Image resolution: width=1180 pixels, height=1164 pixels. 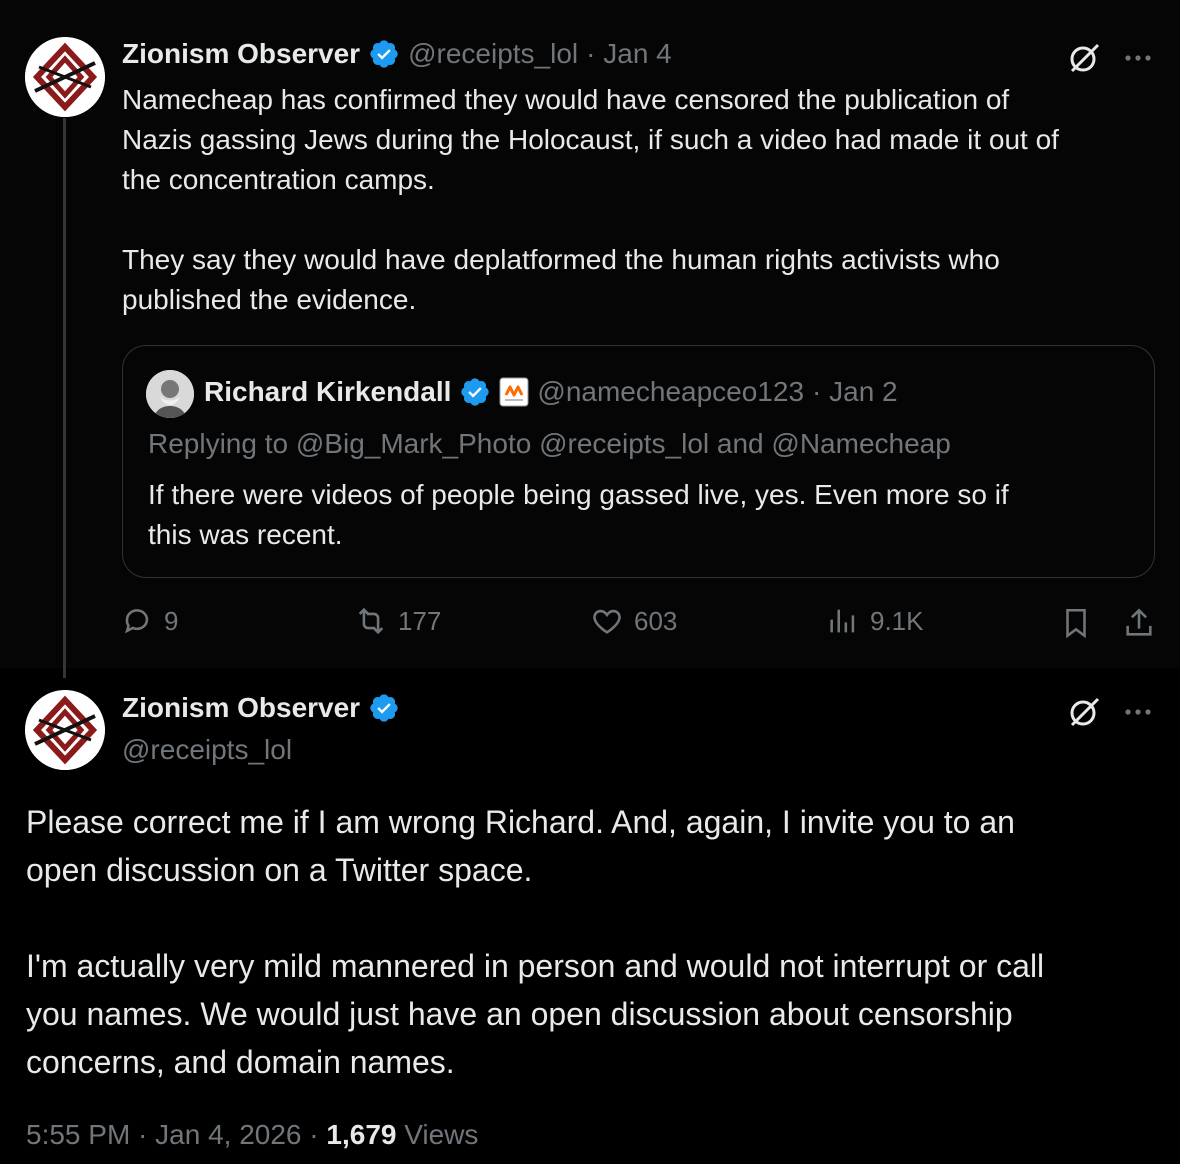 I want to click on views-count: 9.1K, so click(x=897, y=620).